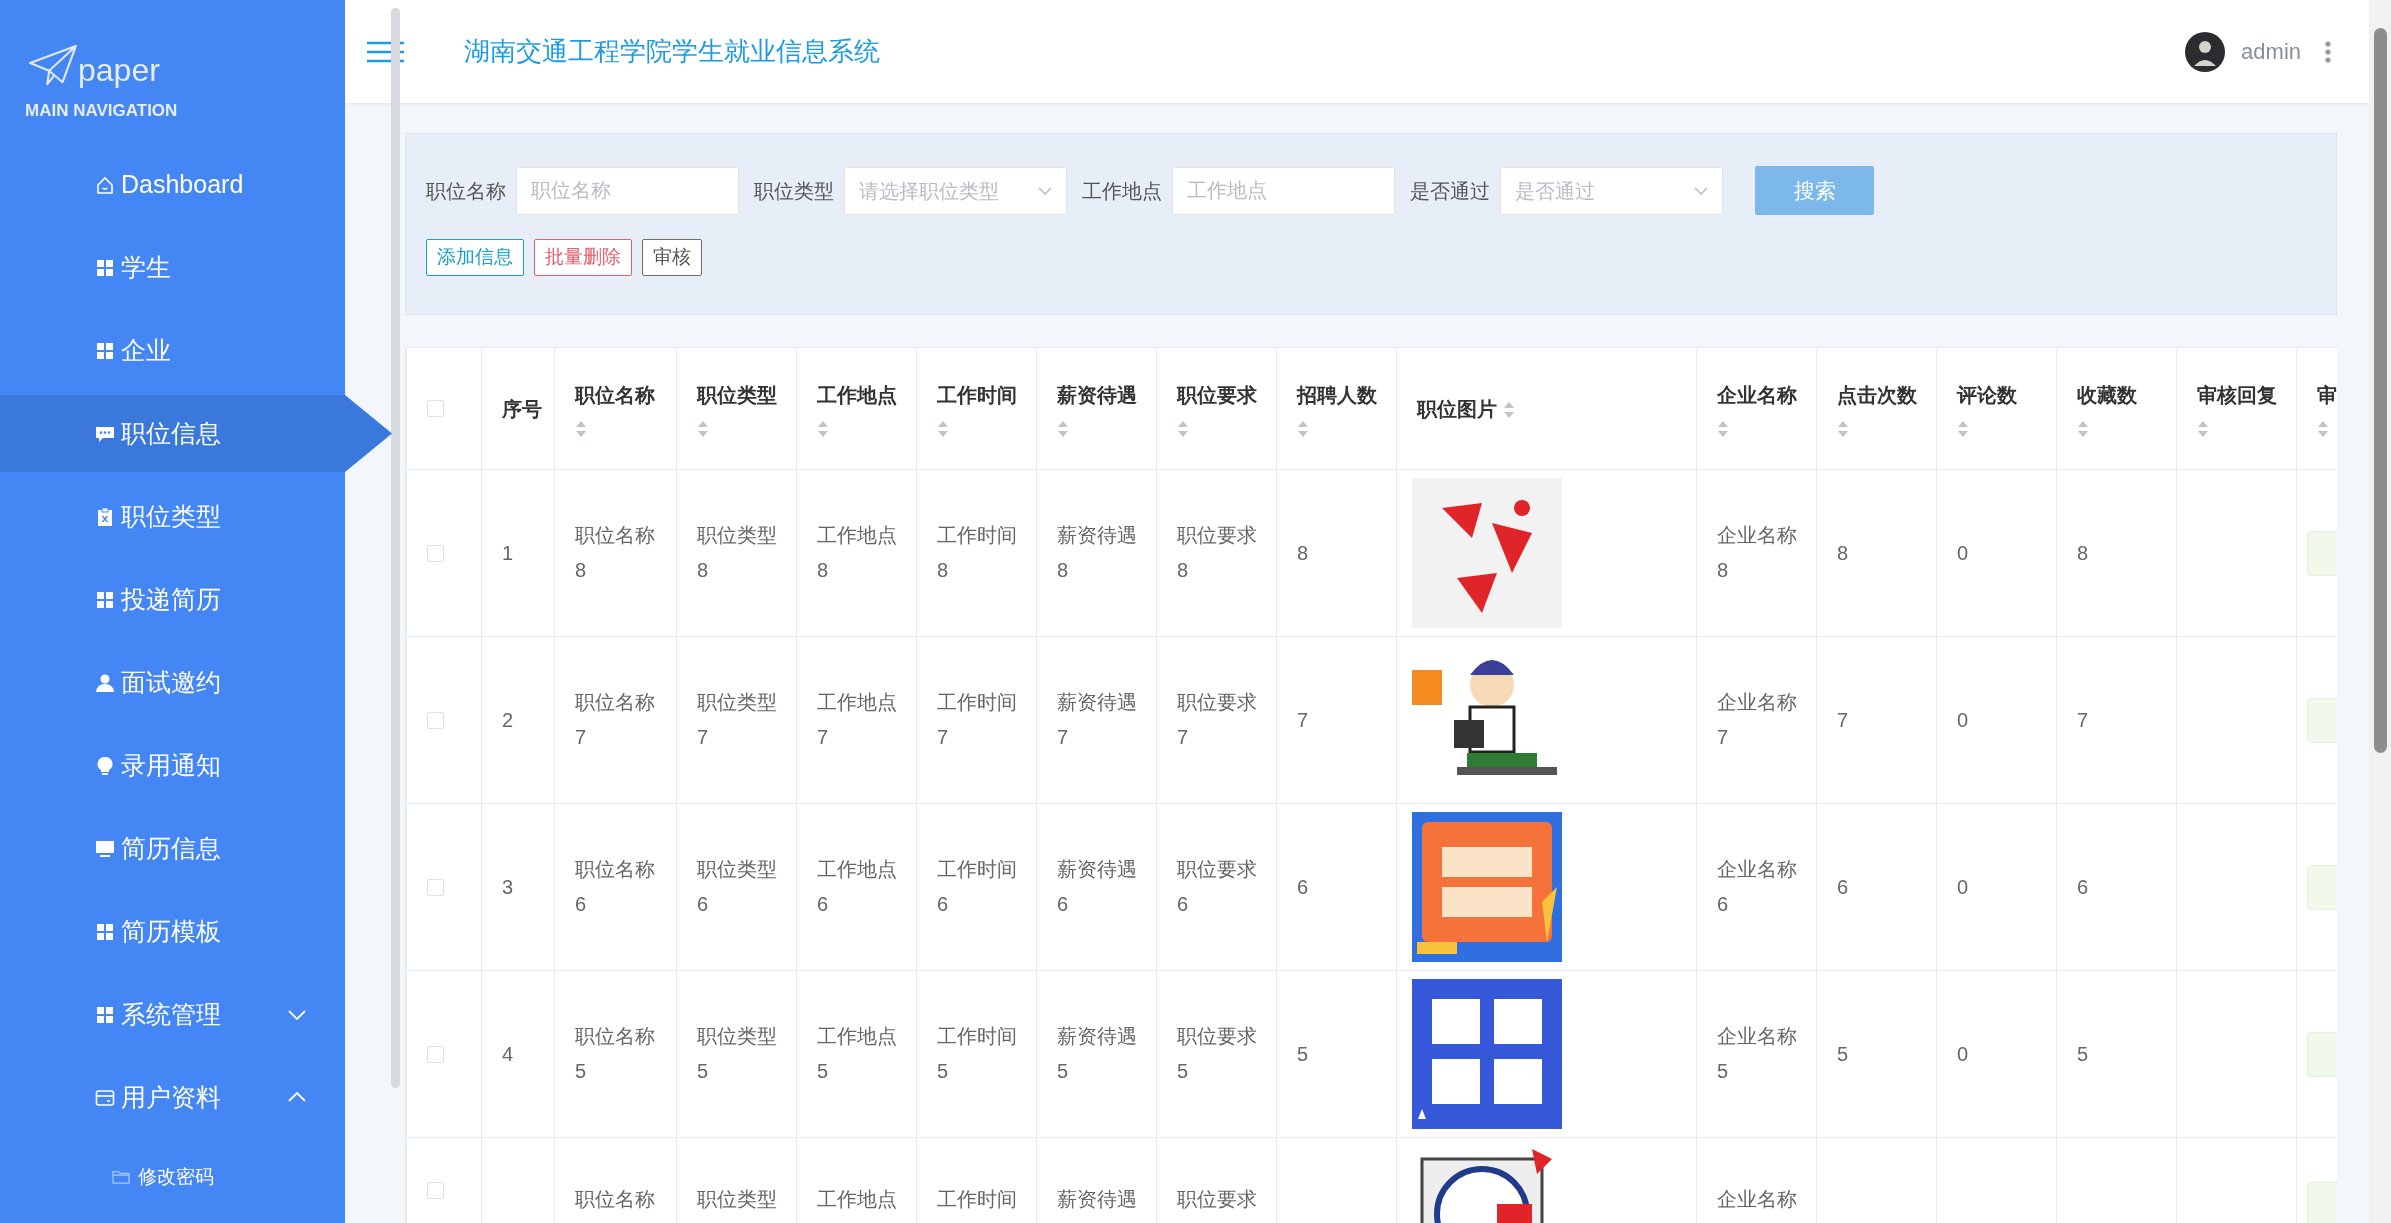 The image size is (2391, 1223). I want to click on table-cell: 薪资待遇, so click(1097, 1199).